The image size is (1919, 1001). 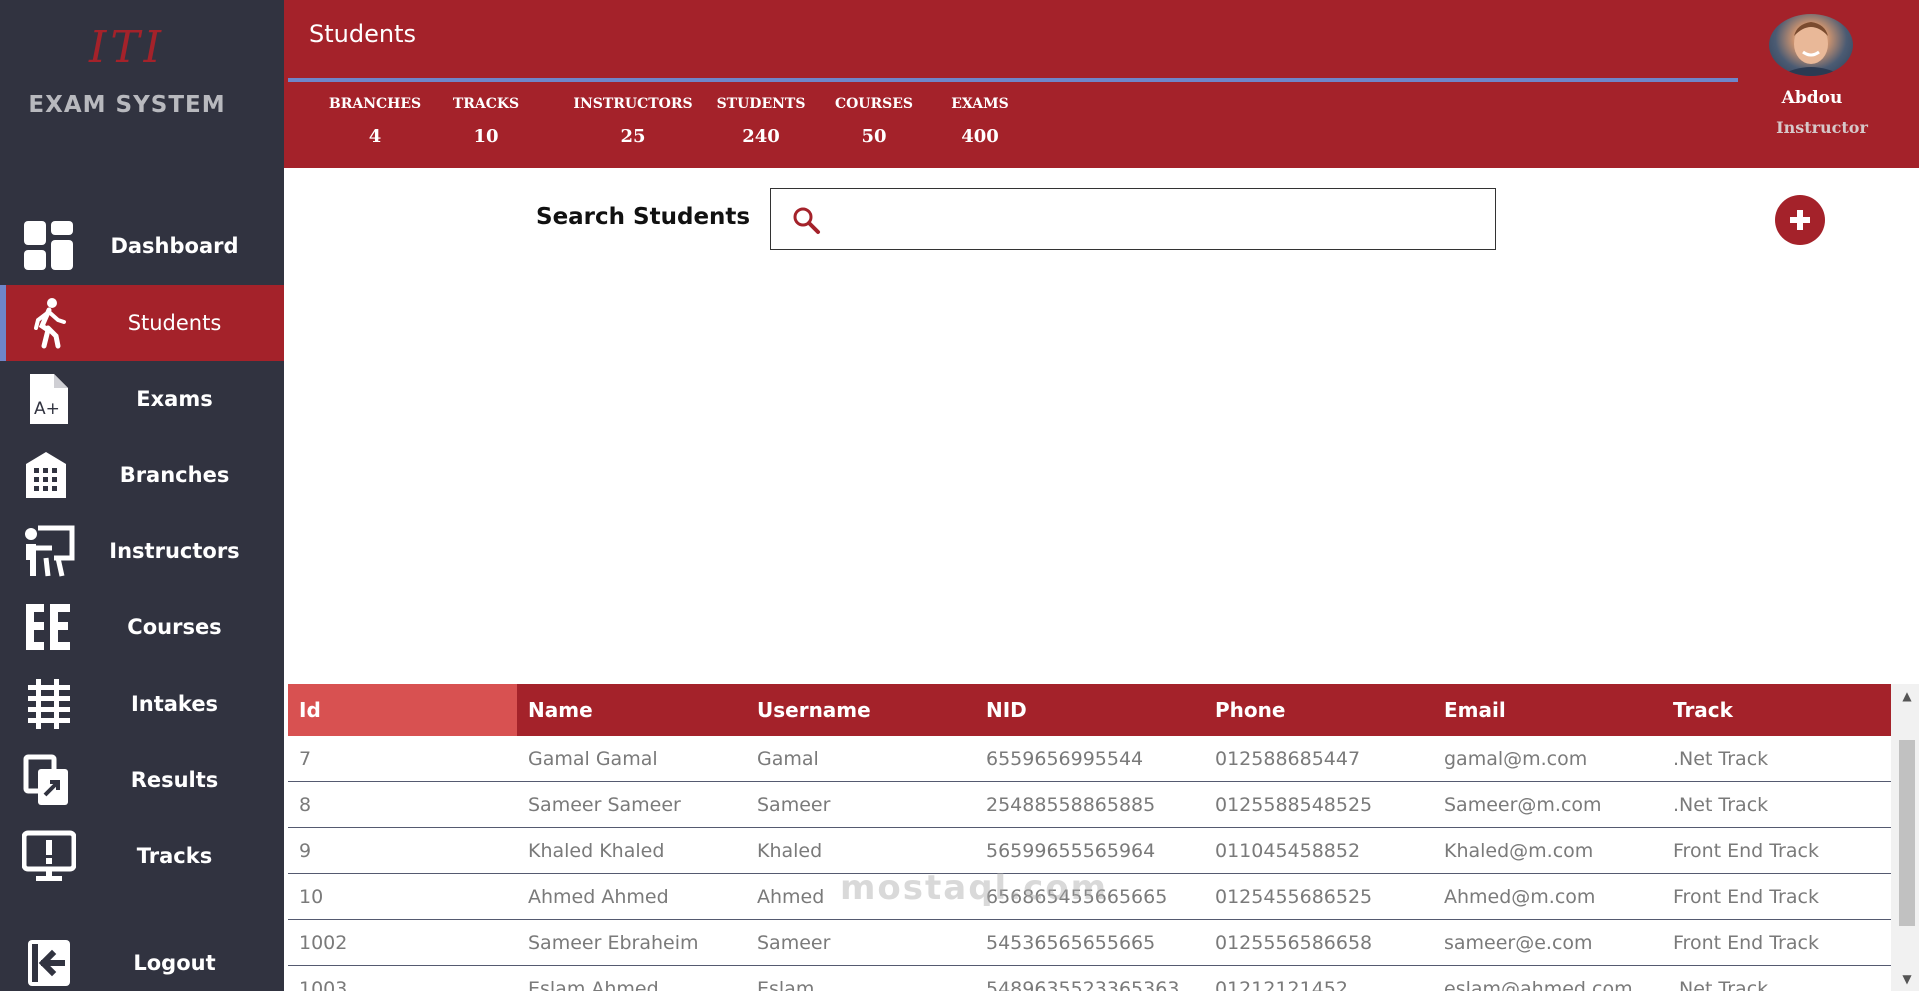 I want to click on logout-icon, so click(x=49, y=963).